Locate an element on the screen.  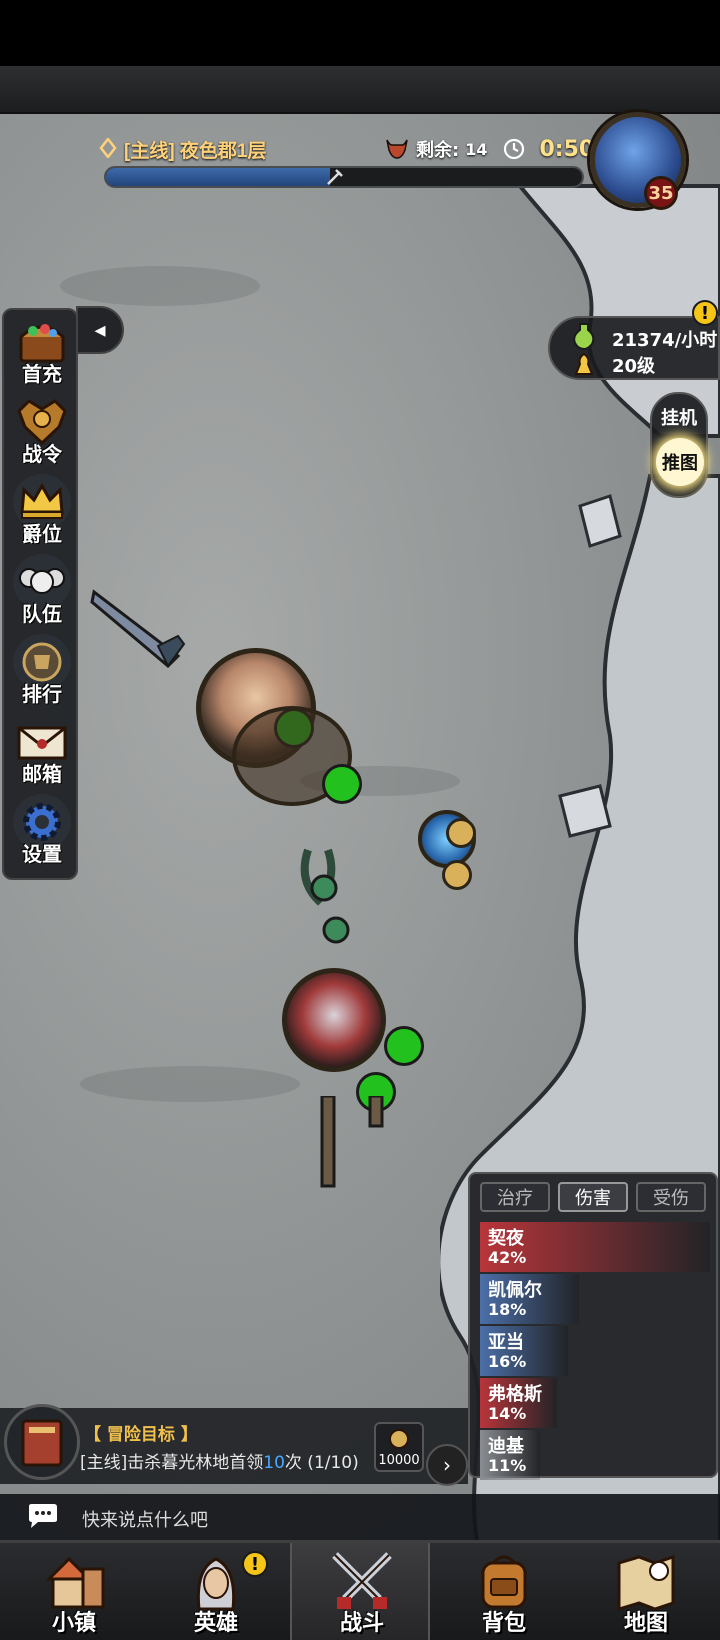
tab-healing: 治疗 is located at coordinates (515, 1197).